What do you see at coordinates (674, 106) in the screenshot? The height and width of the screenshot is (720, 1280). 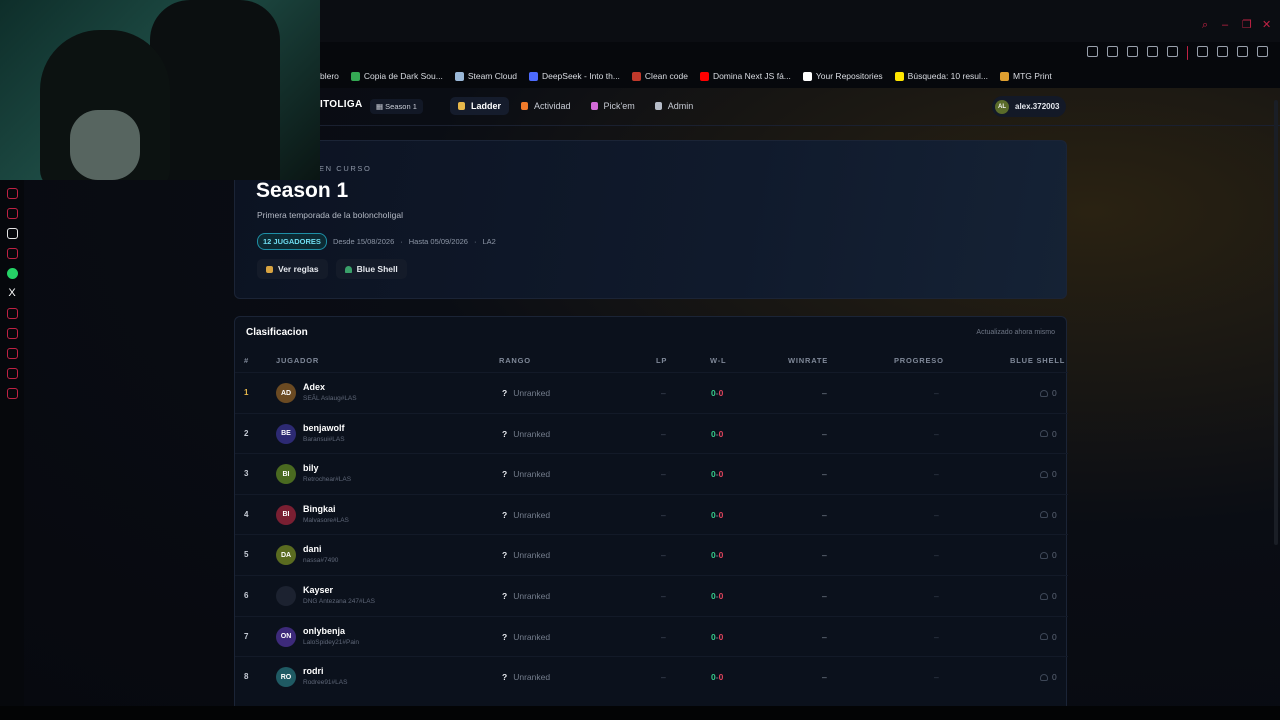 I see `nav-link-admin: Admin` at bounding box center [674, 106].